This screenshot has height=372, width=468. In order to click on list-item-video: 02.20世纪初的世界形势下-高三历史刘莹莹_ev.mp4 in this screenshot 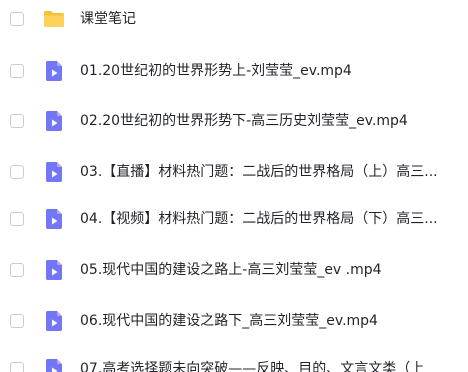, I will do `click(234, 121)`.